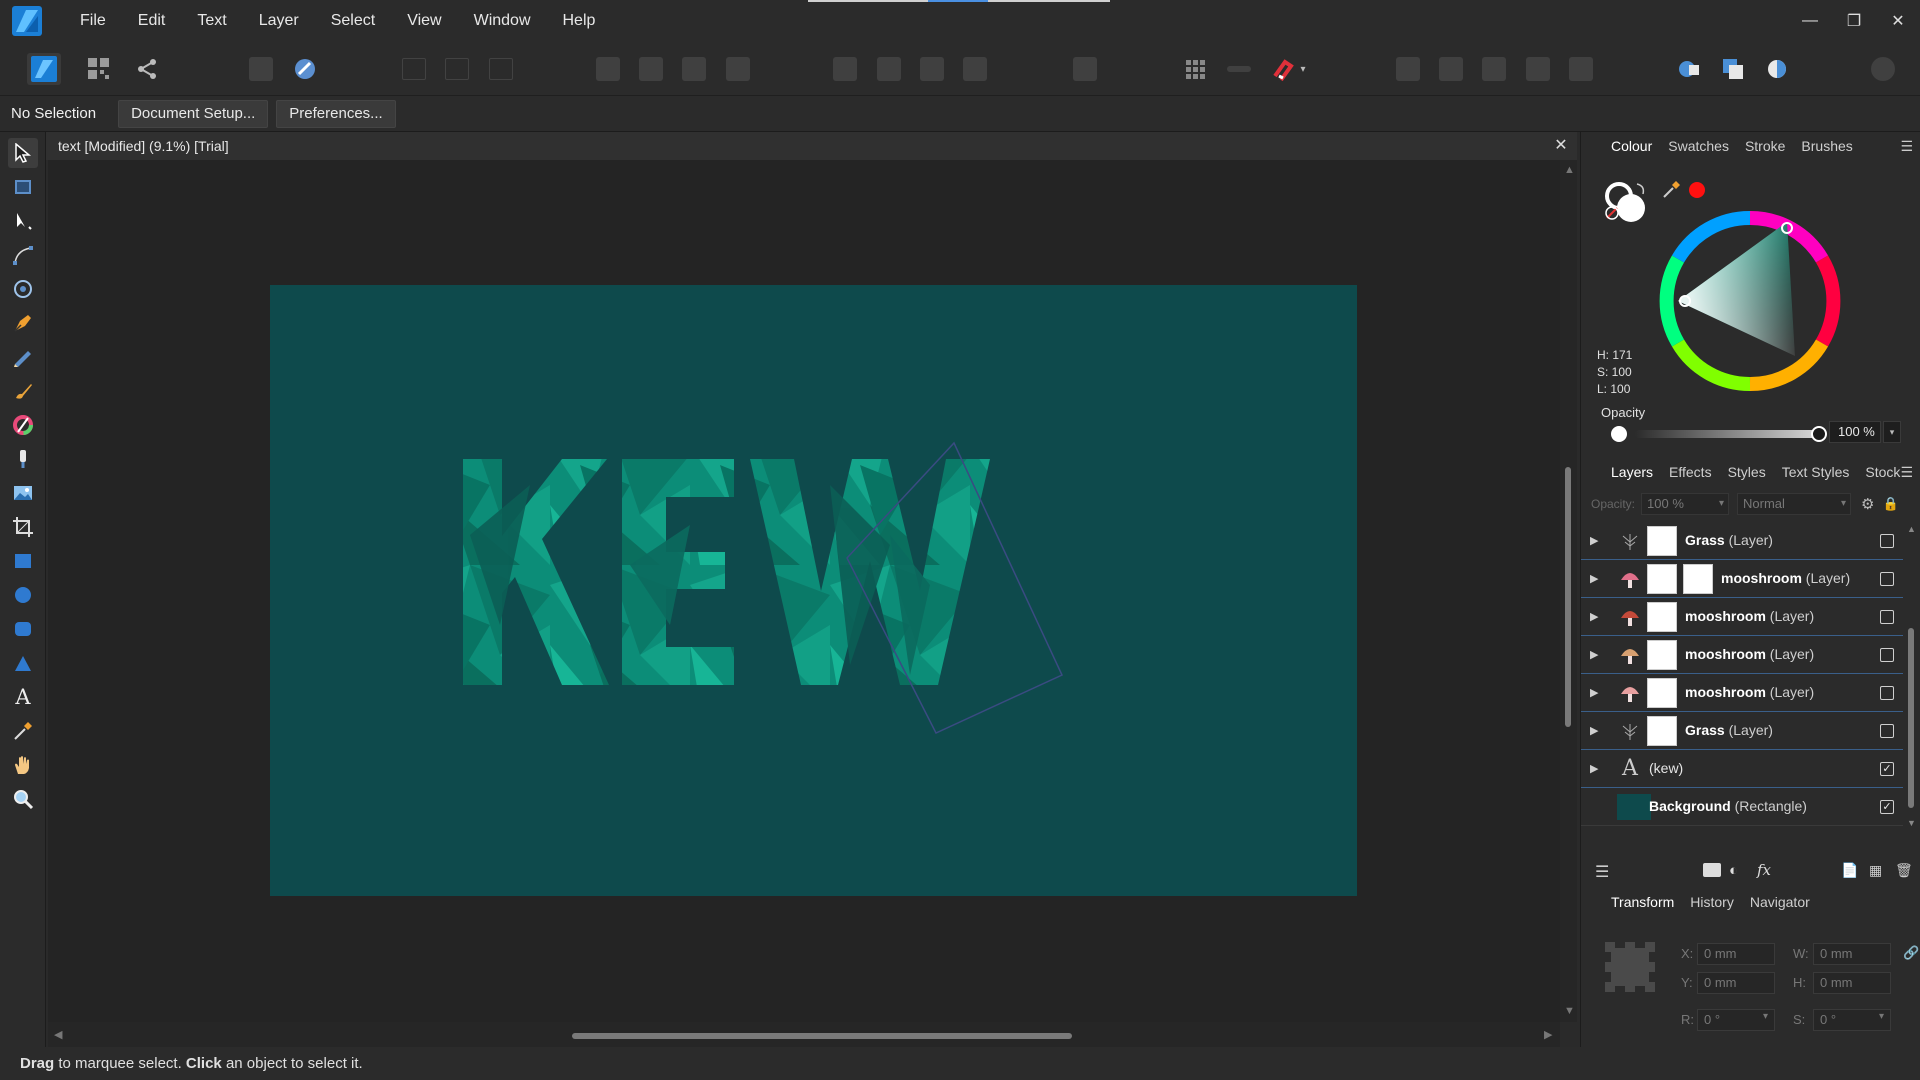 This screenshot has width=1920, height=1080. Describe the element at coordinates (1852, 983) in the screenshot. I see `h-input: 0 mm` at that location.